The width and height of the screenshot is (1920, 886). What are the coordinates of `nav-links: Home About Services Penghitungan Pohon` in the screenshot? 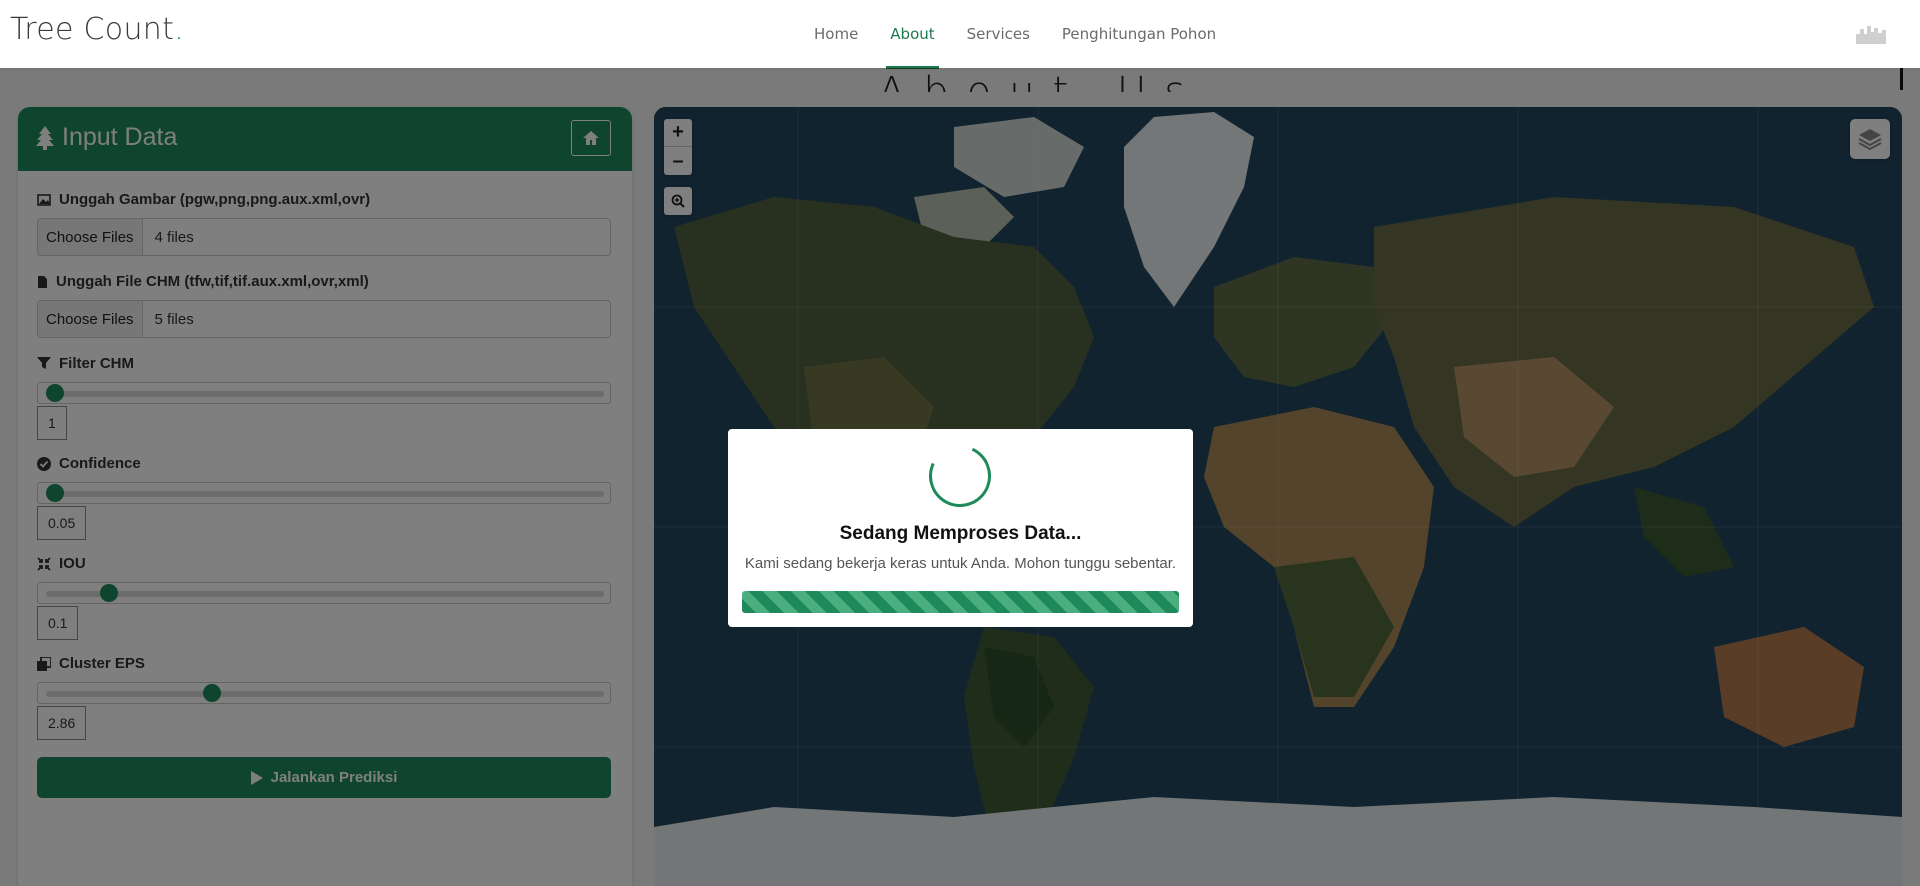 It's located at (1015, 34).